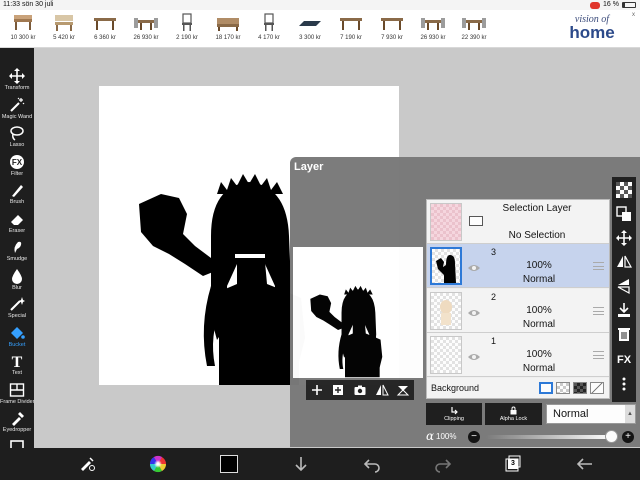 This screenshot has height=480, width=640. I want to click on opacity-slider-track, so click(549, 437).